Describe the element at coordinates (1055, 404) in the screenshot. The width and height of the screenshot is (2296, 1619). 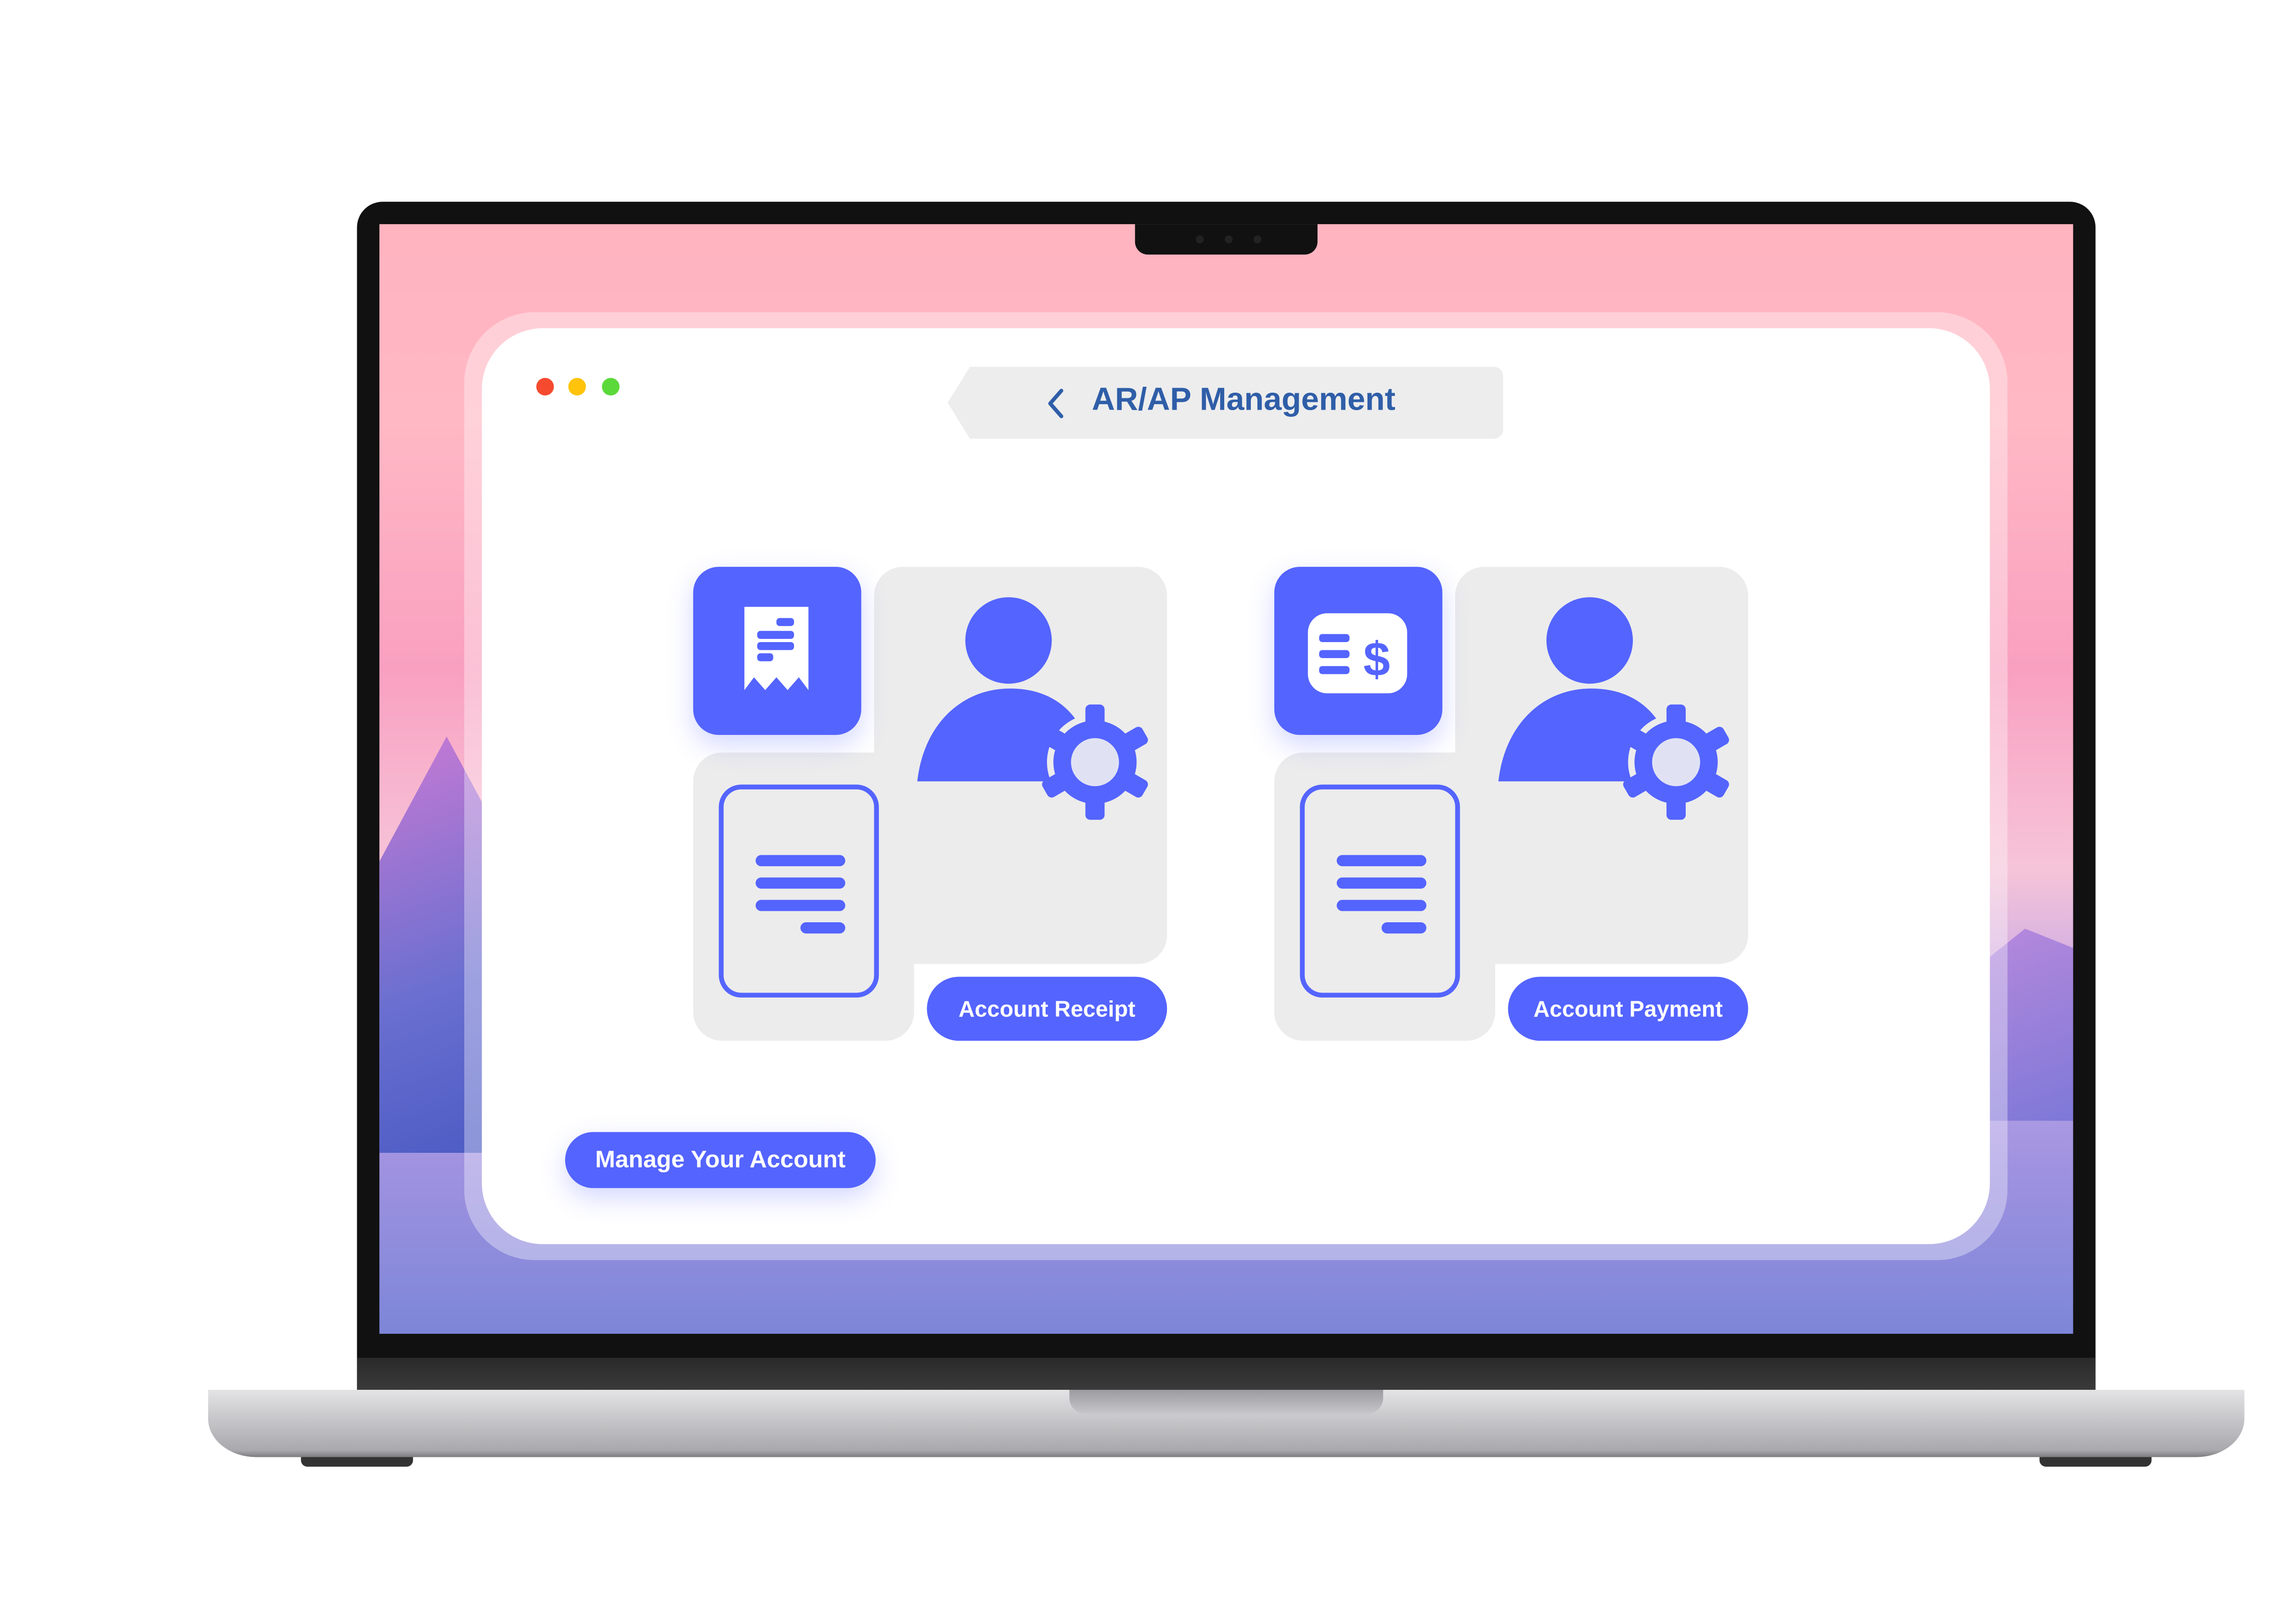
I see `chevron-left-icon` at that location.